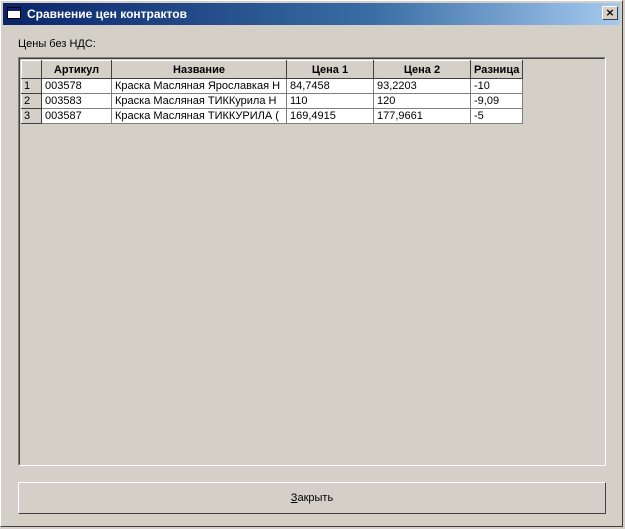 The image size is (625, 529). What do you see at coordinates (330, 86) in the screenshot?
I see `cell-price1: 84,7458` at bounding box center [330, 86].